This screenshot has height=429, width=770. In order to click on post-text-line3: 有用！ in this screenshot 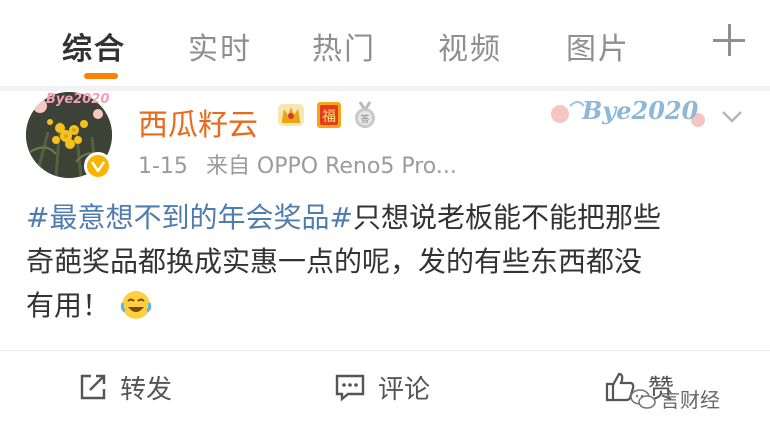, I will do `click(68, 305)`.